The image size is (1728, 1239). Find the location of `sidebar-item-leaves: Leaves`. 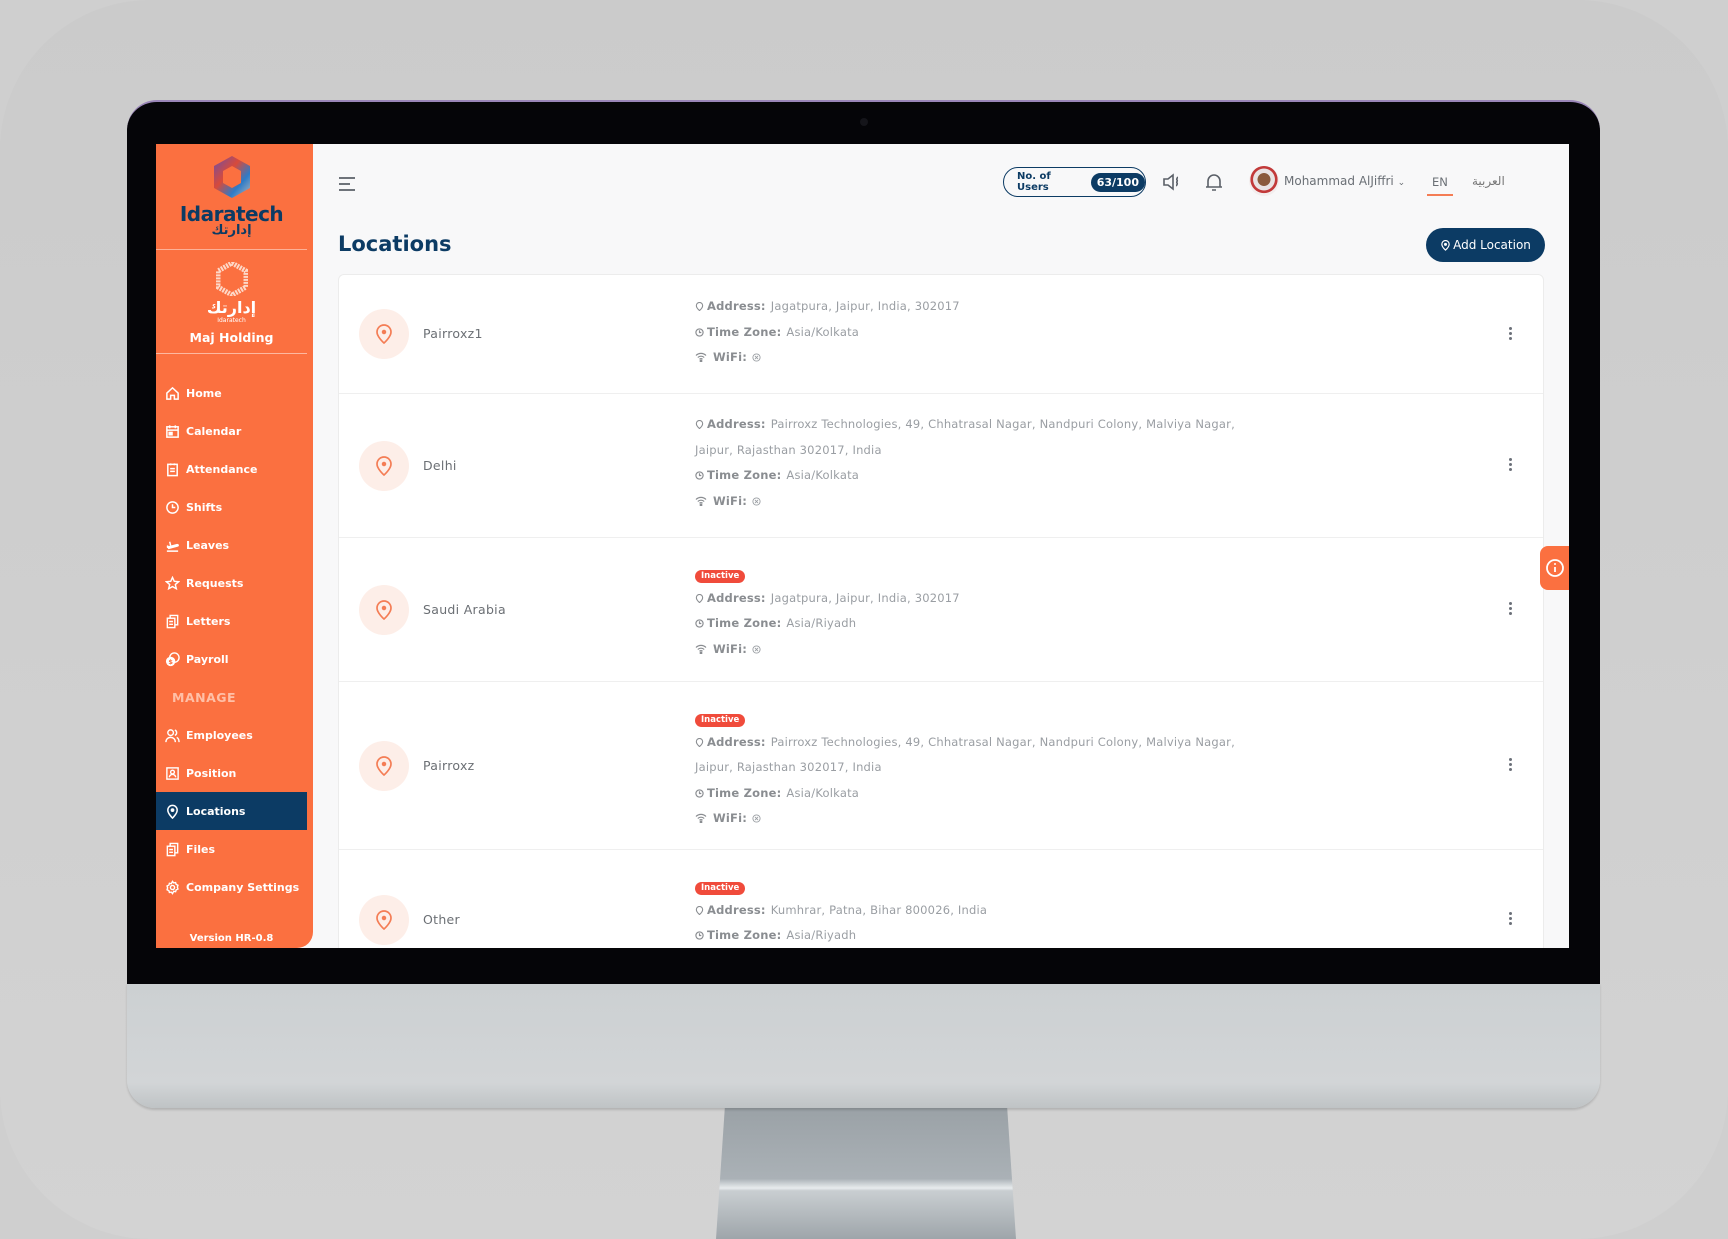

sidebar-item-leaves: Leaves is located at coordinates (231, 545).